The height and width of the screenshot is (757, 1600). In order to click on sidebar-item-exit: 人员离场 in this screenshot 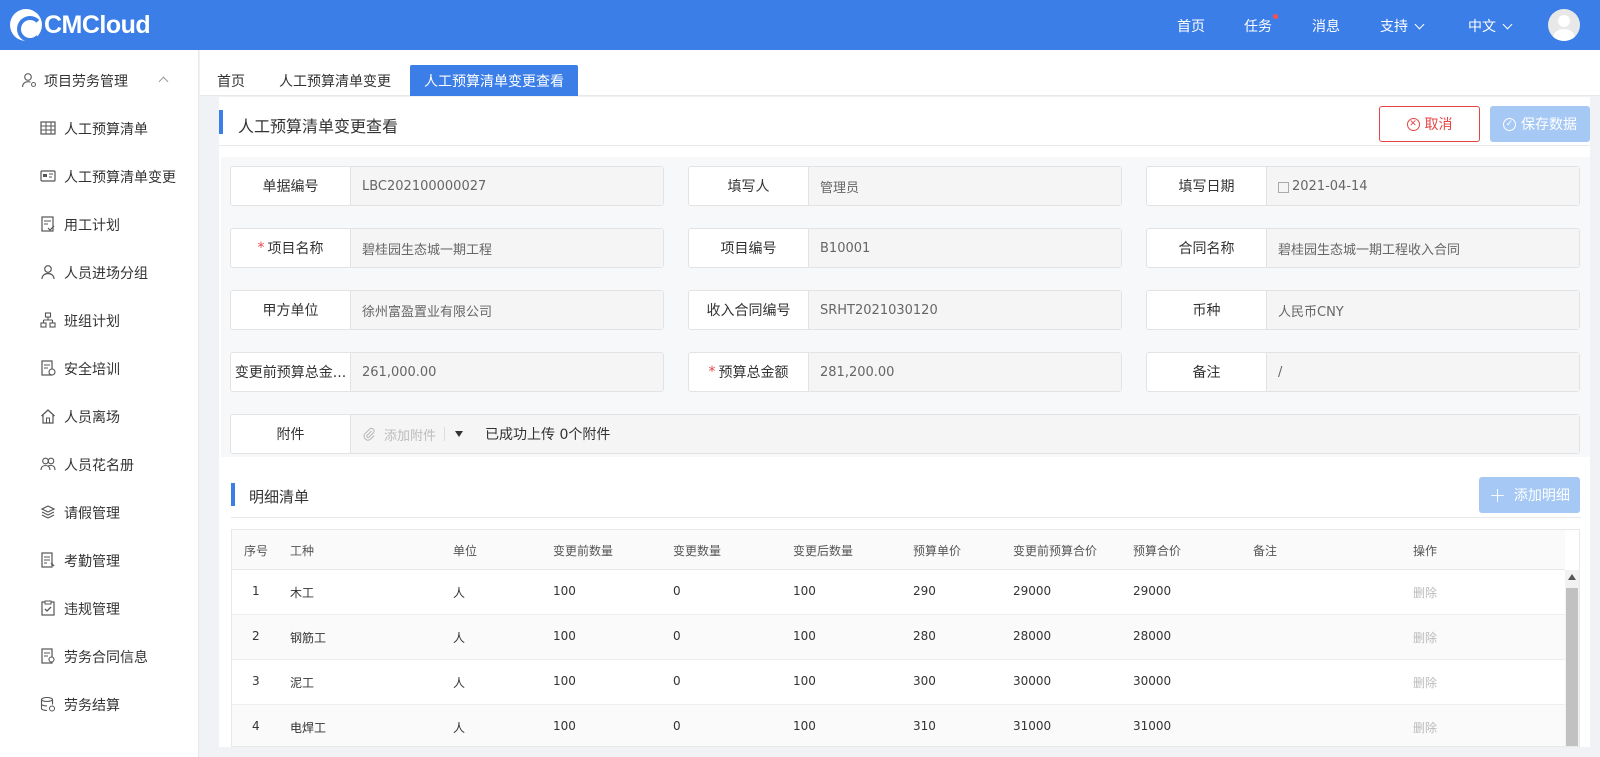, I will do `click(99, 416)`.